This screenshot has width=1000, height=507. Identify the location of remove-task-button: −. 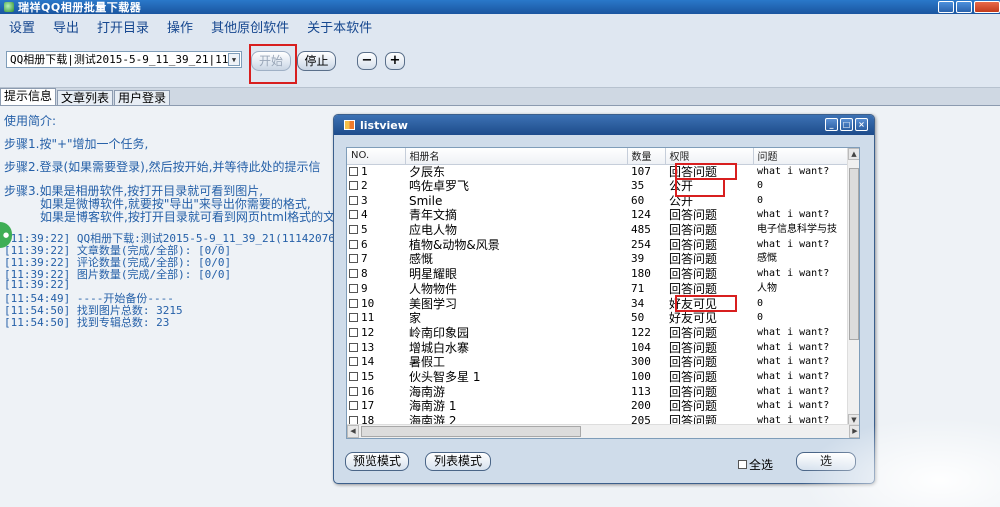
(367, 61).